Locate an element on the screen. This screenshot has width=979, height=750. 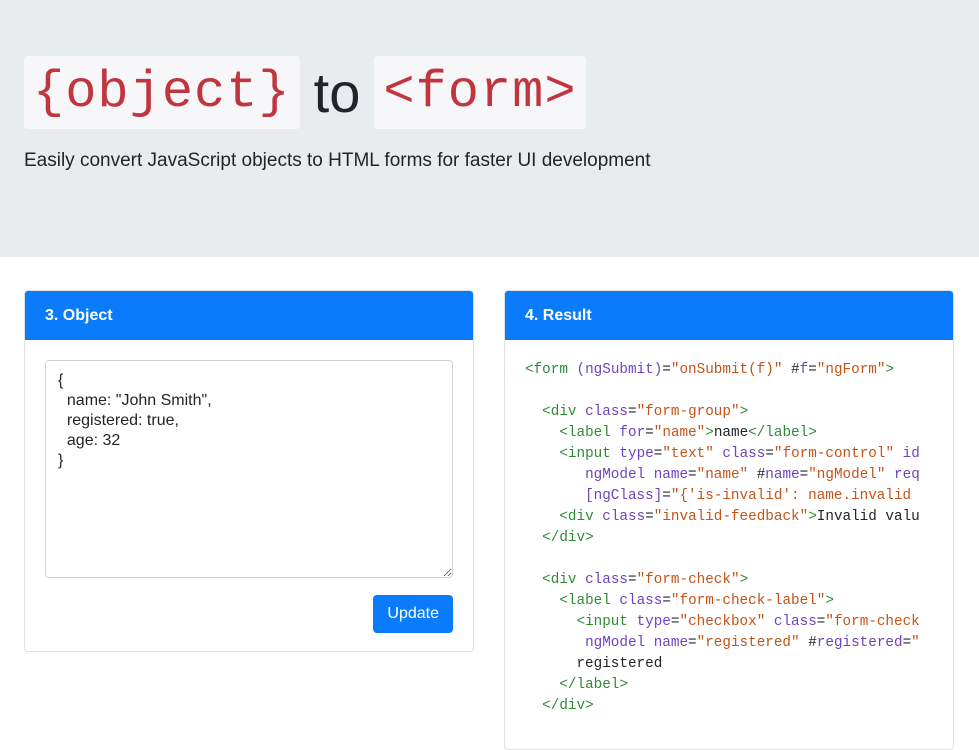
code-token: for is located at coordinates (632, 433).